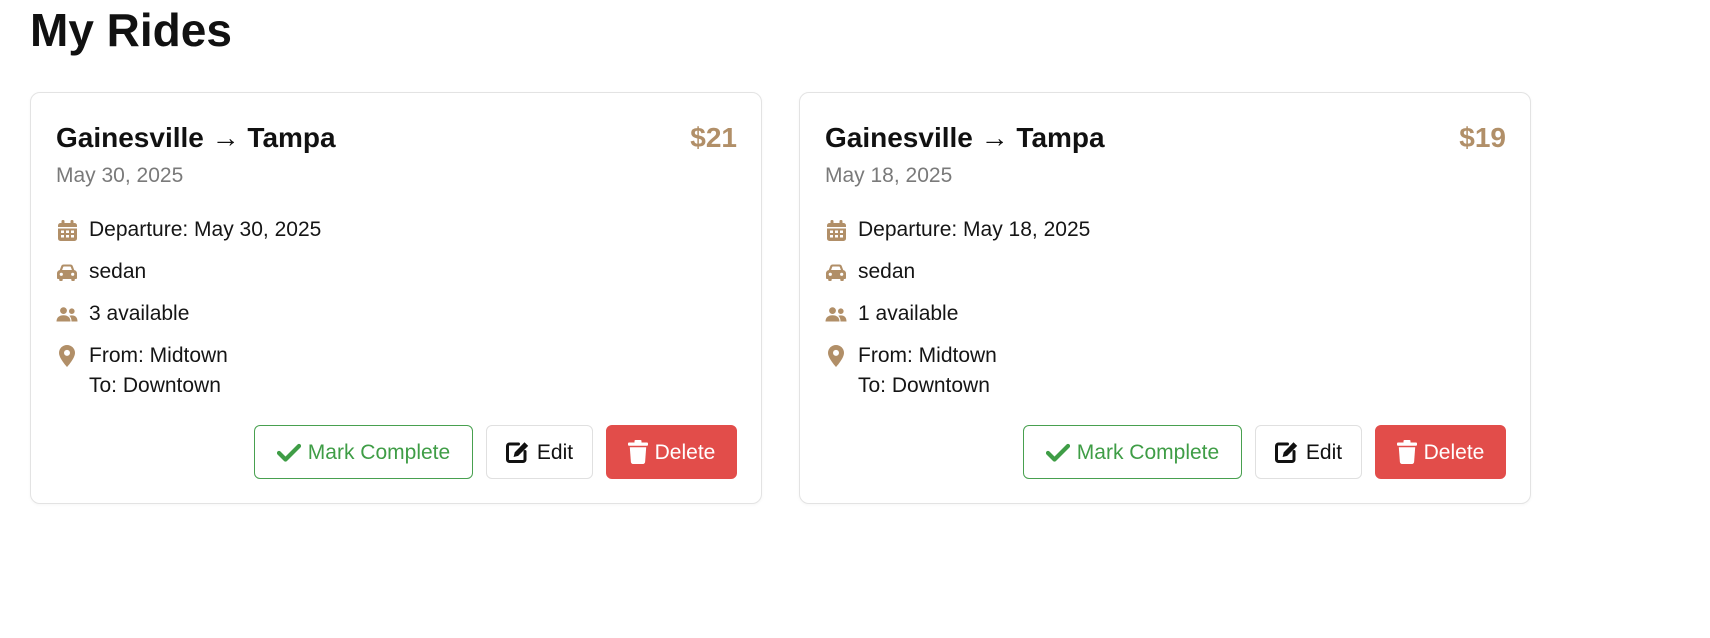  Describe the element at coordinates (974, 229) in the screenshot. I see `departure-text: Departure: May 18, 2025` at that location.